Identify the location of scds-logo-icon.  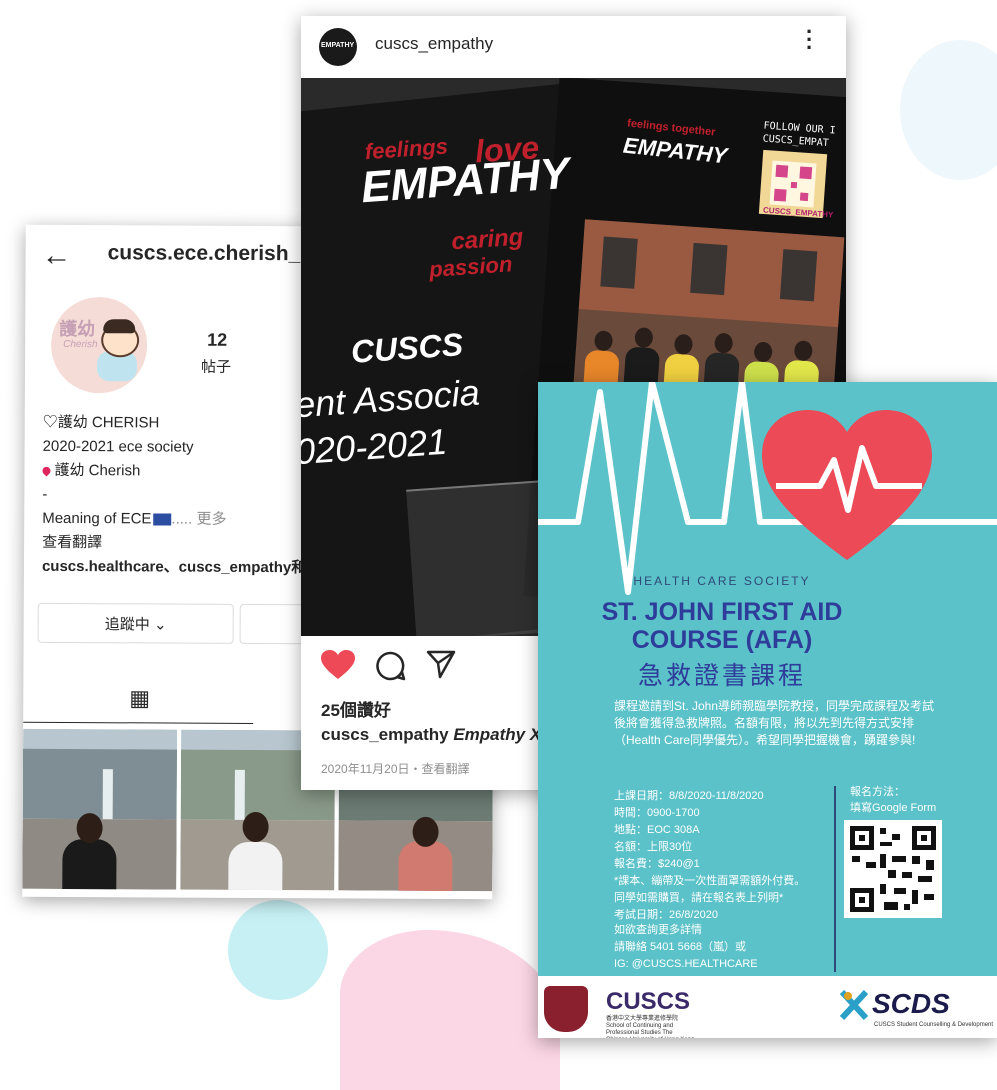
(854, 1005).